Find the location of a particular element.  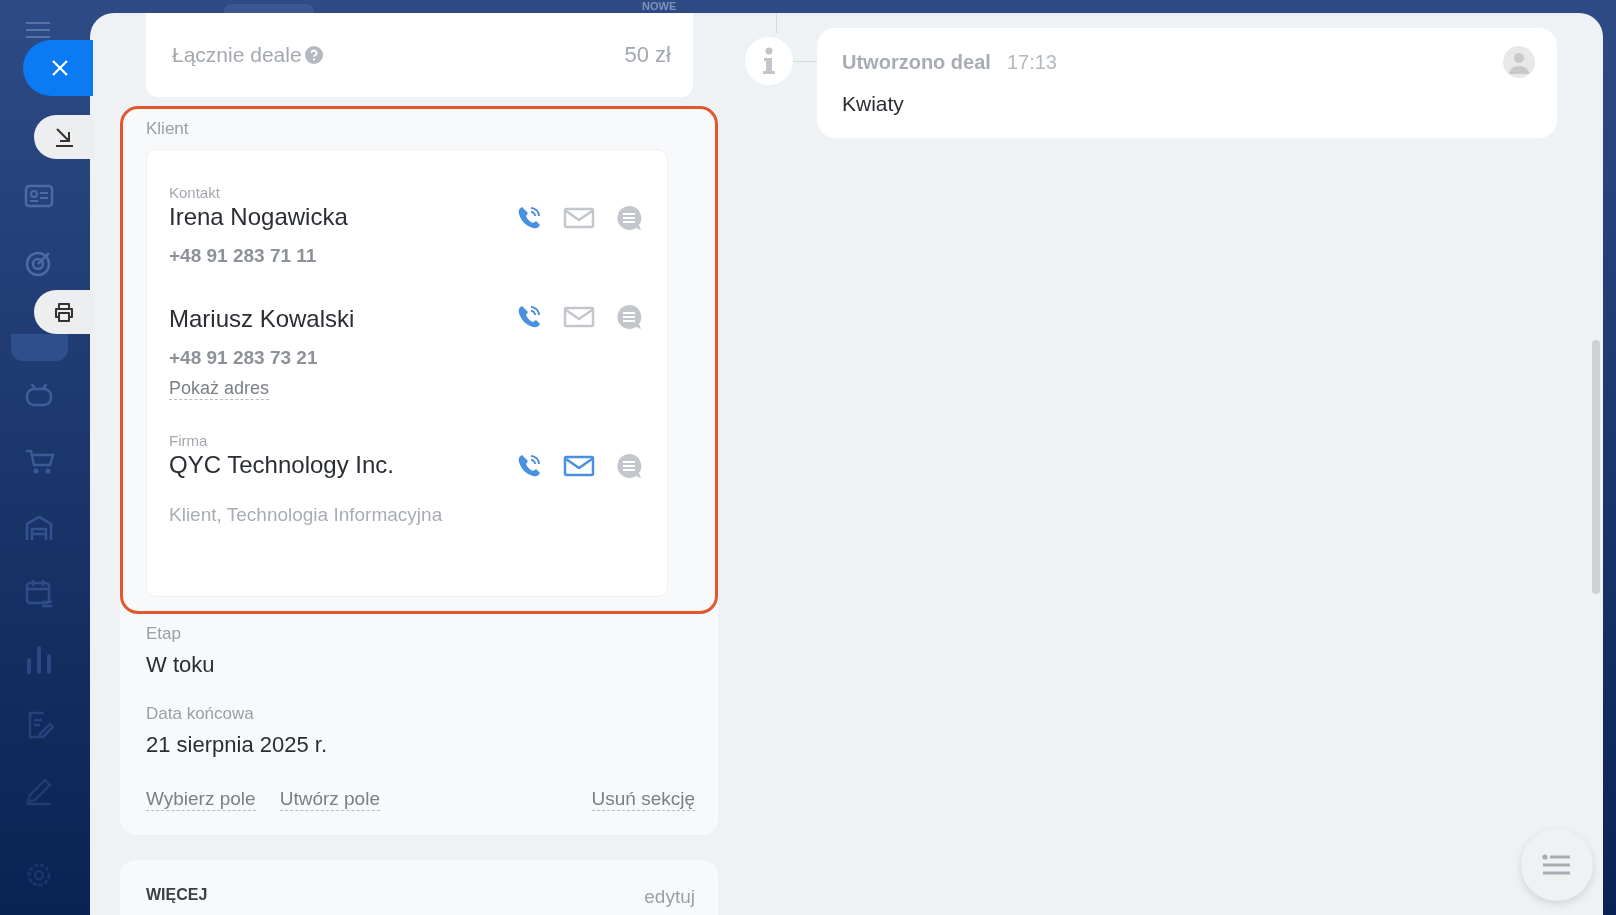

edit-link: edytuj is located at coordinates (669, 897).